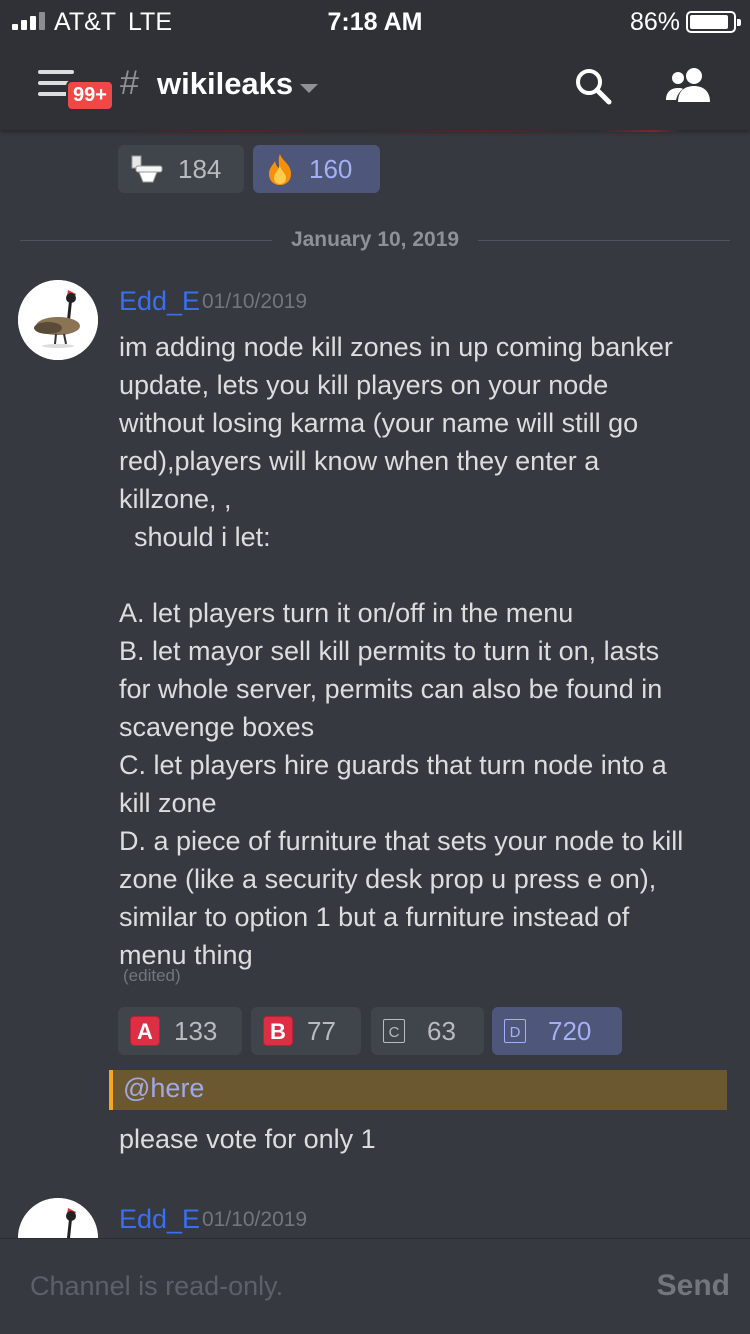 The image size is (750, 1334). I want to click on reaction-c: C 63, so click(427, 1031).